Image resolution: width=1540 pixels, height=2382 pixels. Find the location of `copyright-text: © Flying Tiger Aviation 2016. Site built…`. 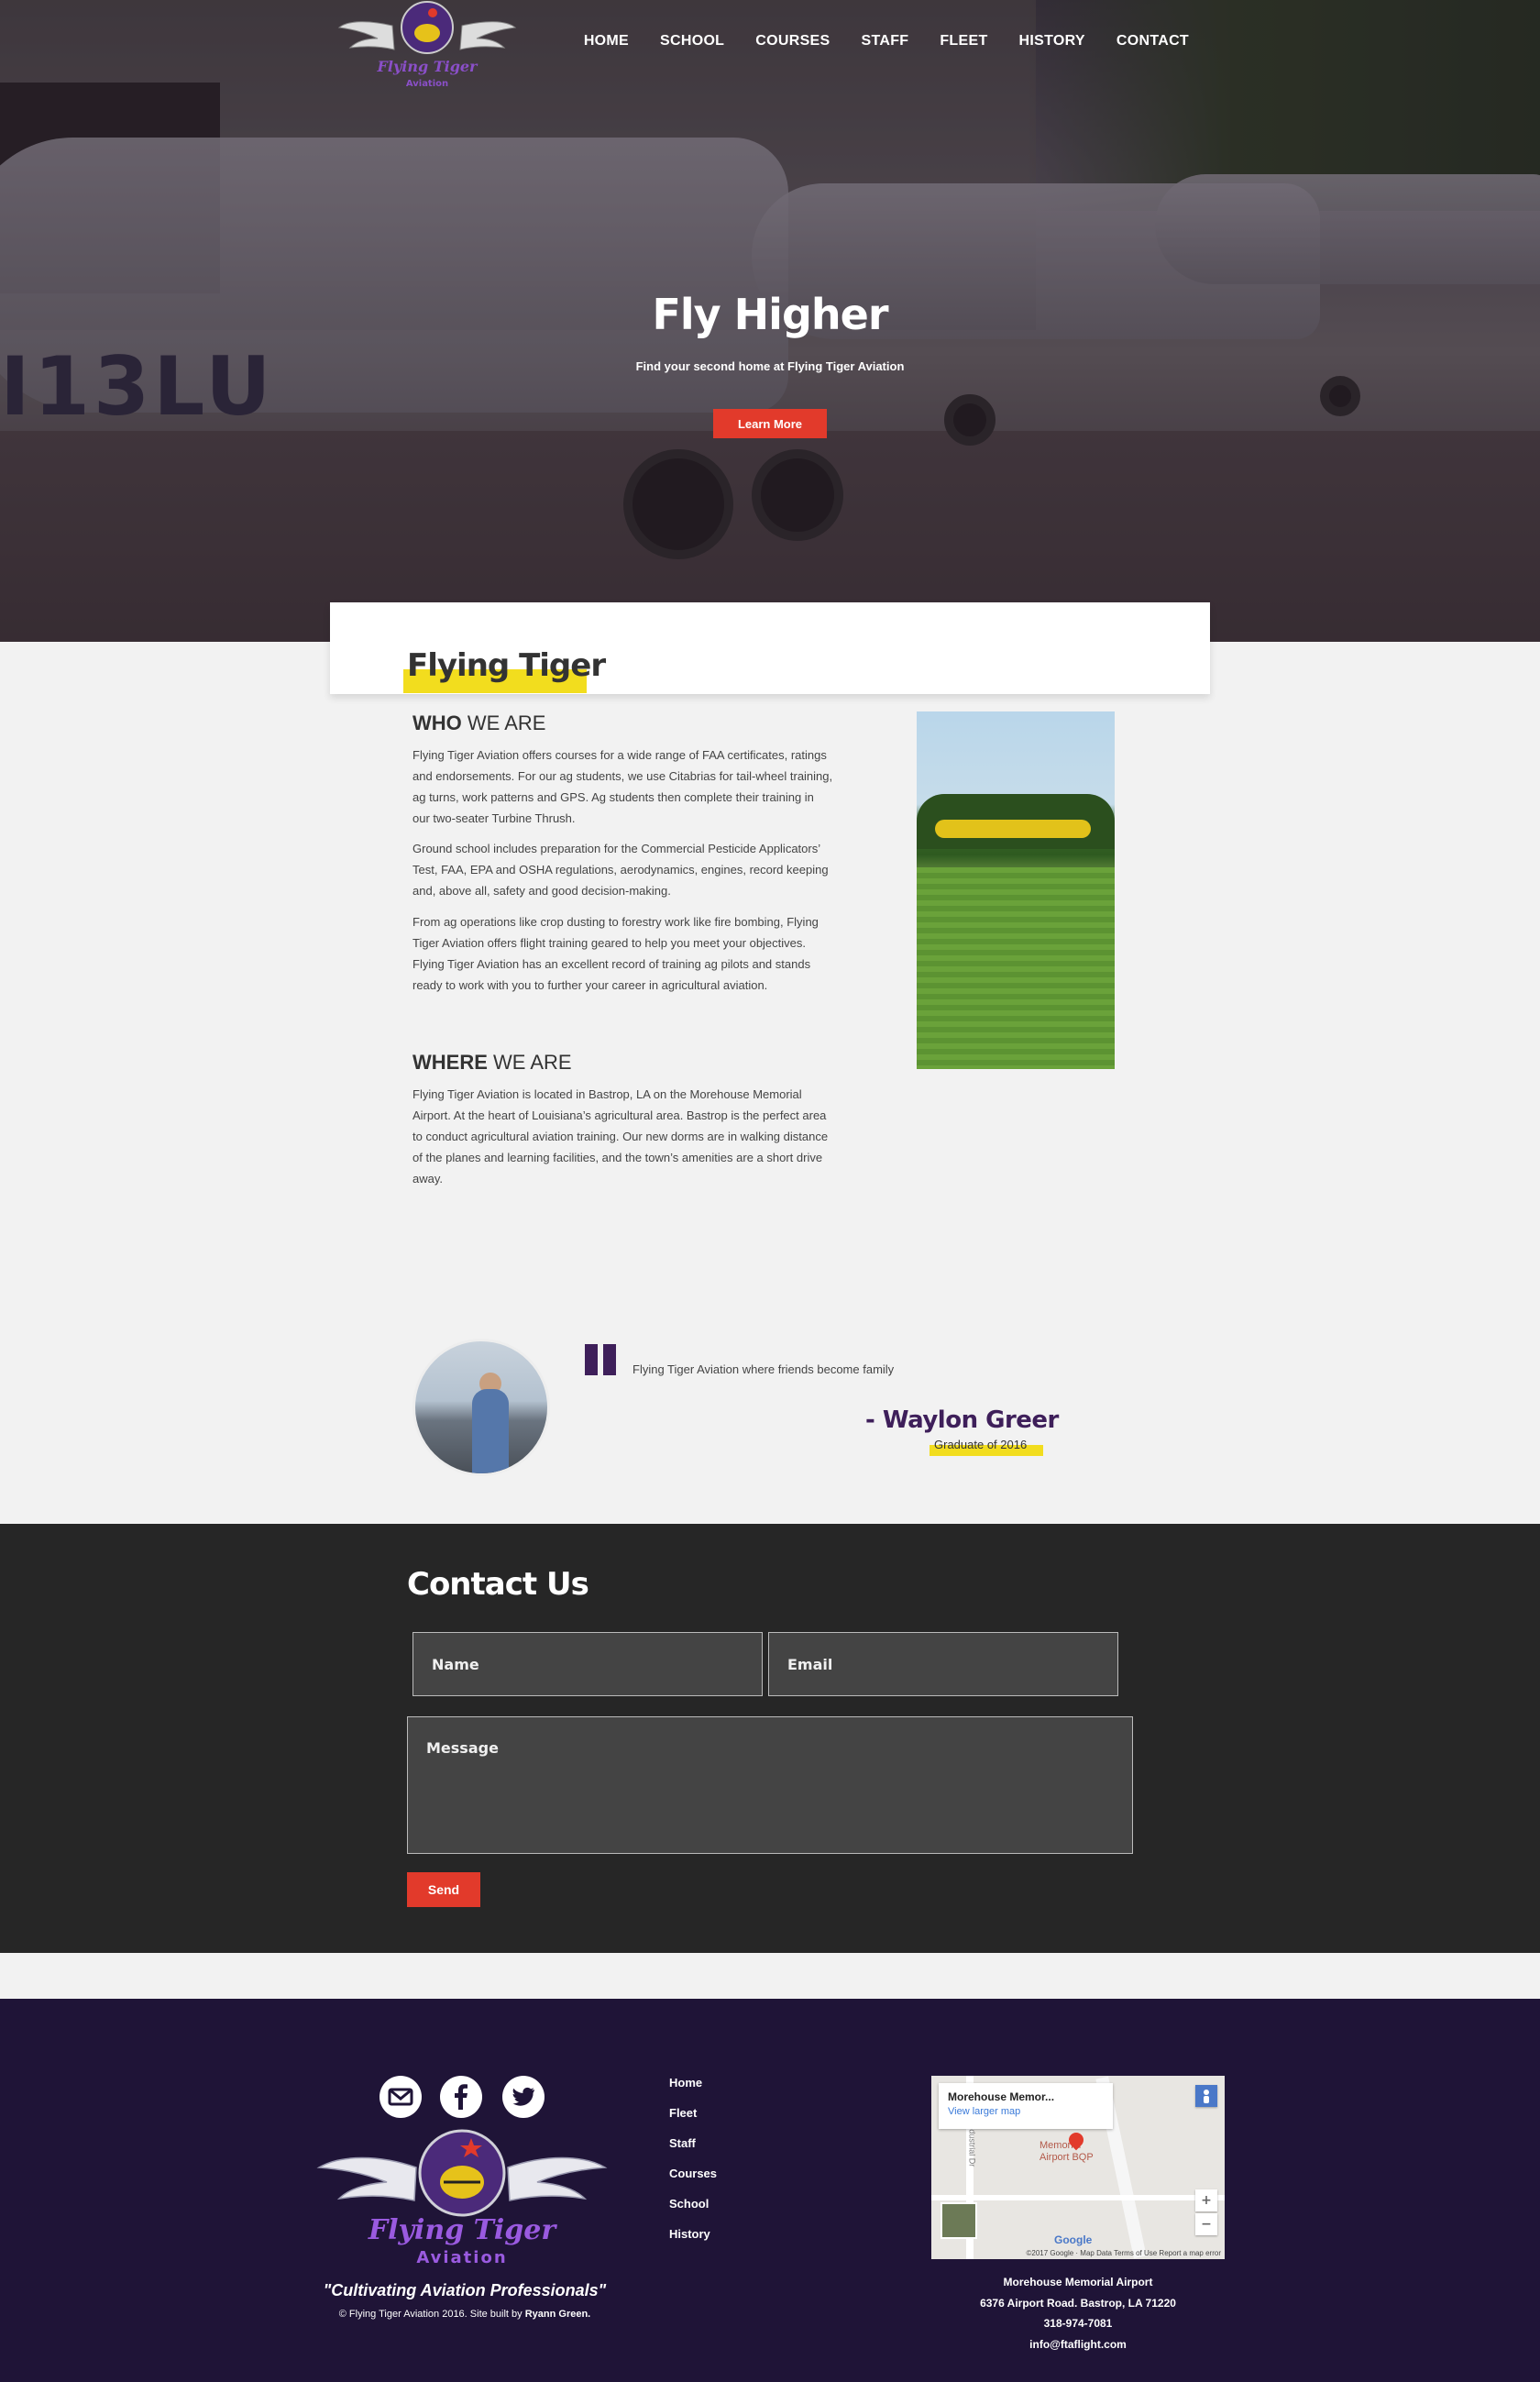

copyright-text: © Flying Tiger Aviation 2016. Site built… is located at coordinates (431, 2314).